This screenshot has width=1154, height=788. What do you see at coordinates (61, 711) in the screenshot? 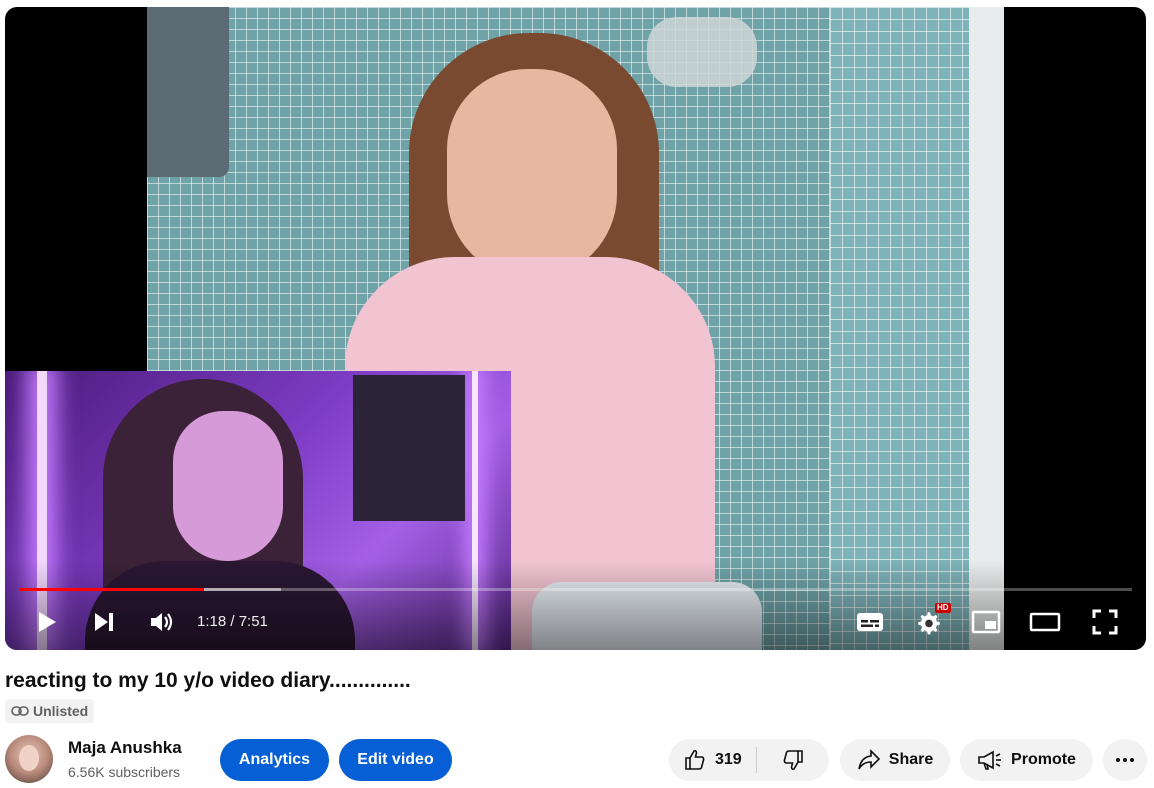
I see `visibility-label: Unlisted` at bounding box center [61, 711].